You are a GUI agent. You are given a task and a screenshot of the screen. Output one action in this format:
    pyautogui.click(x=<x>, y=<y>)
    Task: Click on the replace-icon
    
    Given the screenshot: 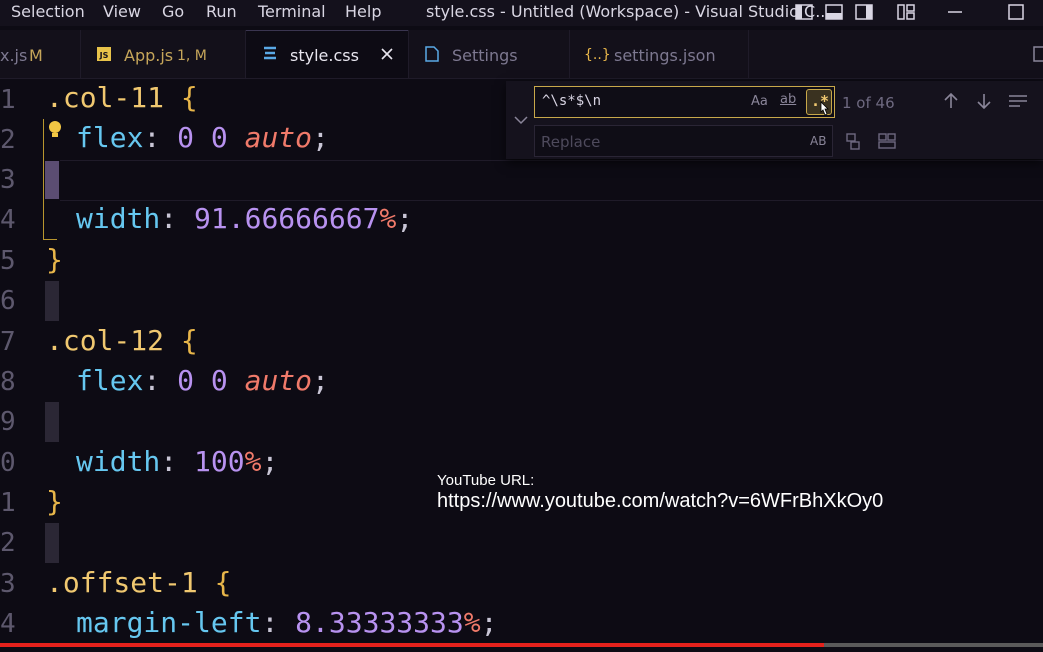 What is the action you would take?
    pyautogui.click(x=853, y=141)
    